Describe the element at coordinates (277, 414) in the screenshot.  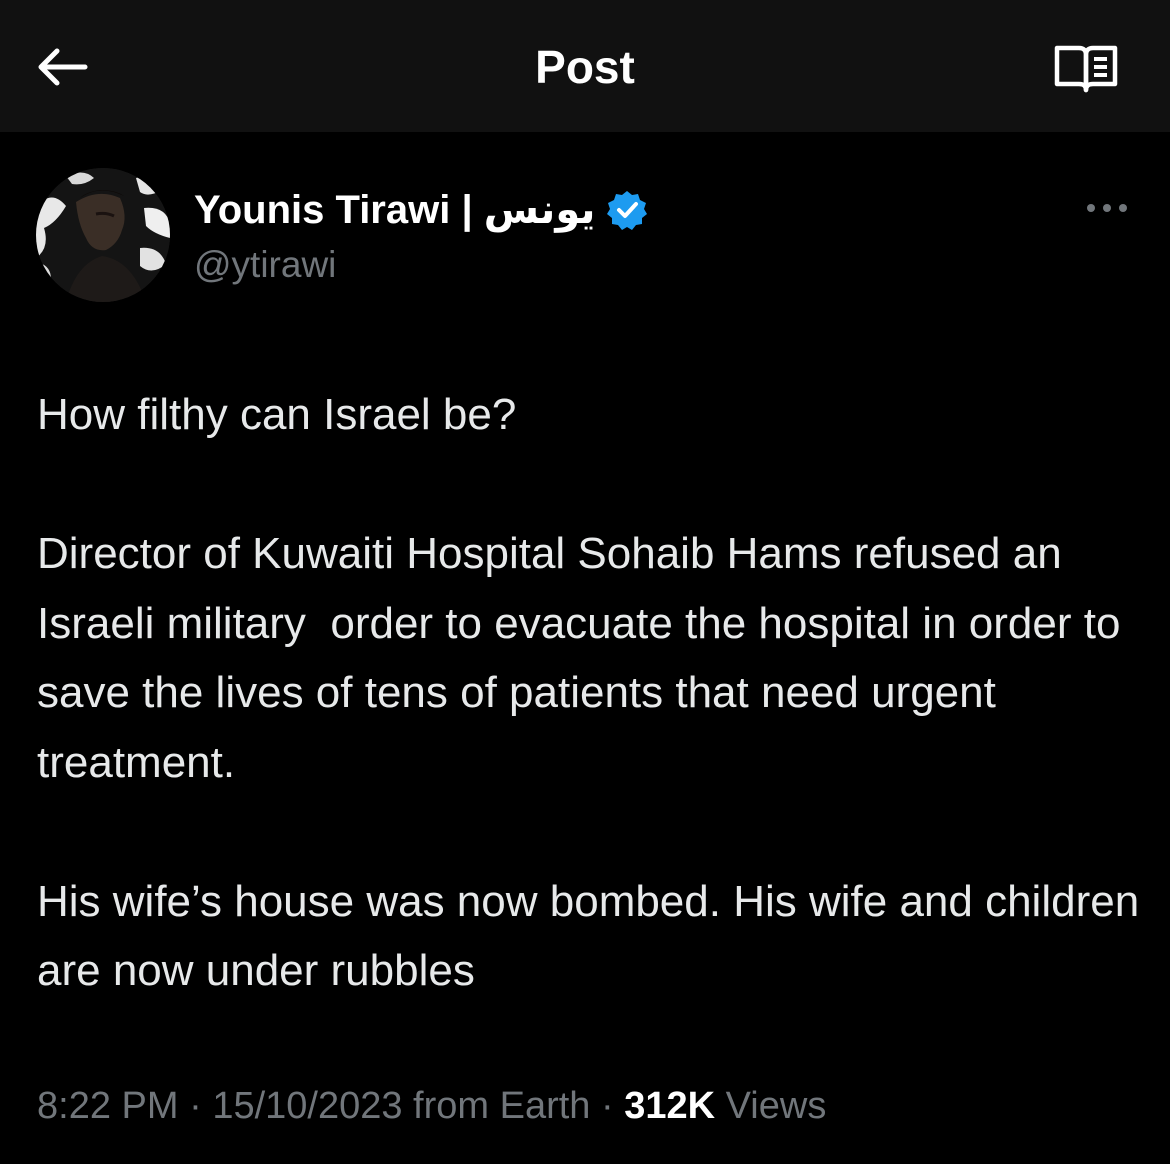
I see `tweet-paragraph: How filthy can Israel be?` at that location.